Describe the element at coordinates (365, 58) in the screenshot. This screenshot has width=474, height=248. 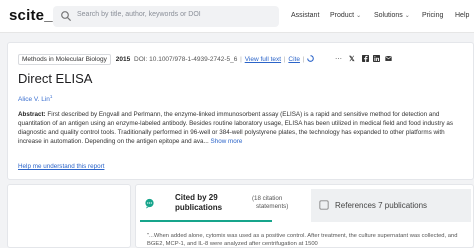
I see `facebook-icon` at that location.